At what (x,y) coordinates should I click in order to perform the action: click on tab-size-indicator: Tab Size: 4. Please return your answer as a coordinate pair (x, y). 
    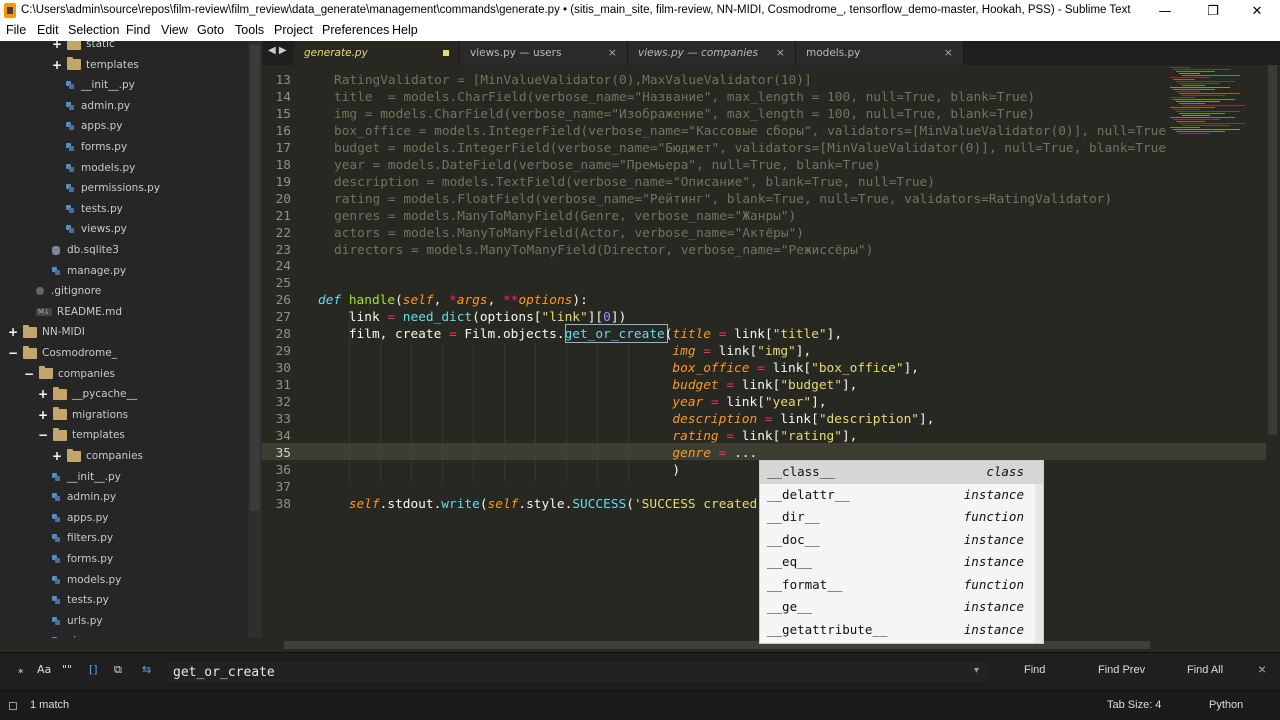
    Looking at the image, I should click on (1134, 705).